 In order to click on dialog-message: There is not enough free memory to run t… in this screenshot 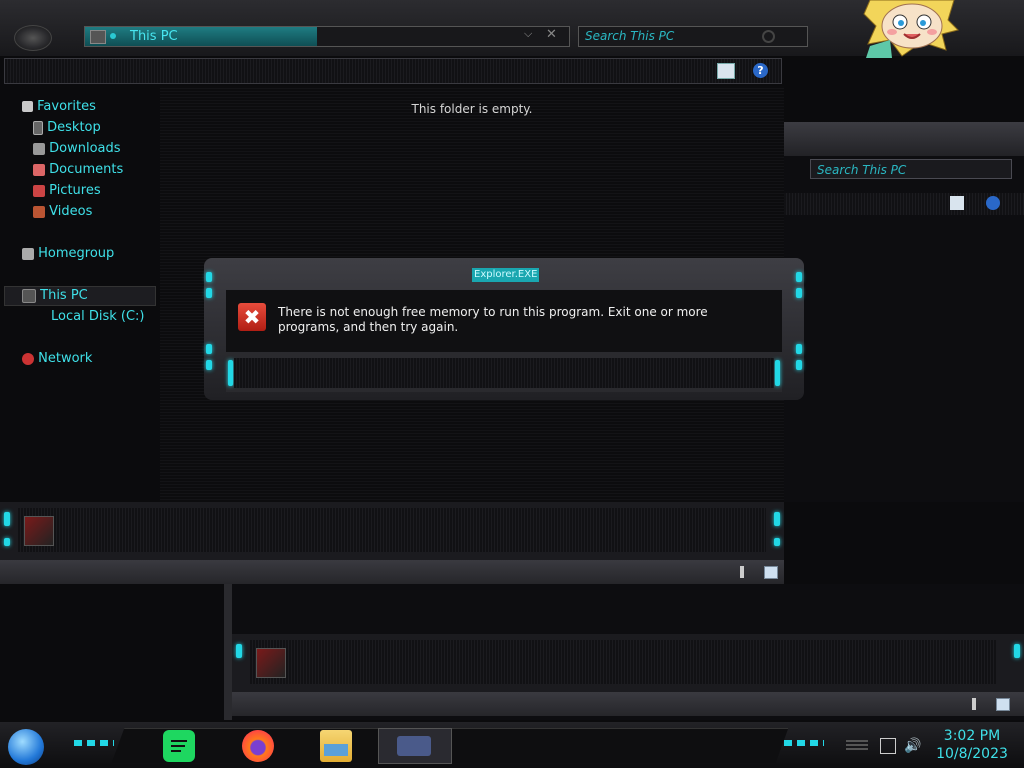, I will do `click(493, 319)`.